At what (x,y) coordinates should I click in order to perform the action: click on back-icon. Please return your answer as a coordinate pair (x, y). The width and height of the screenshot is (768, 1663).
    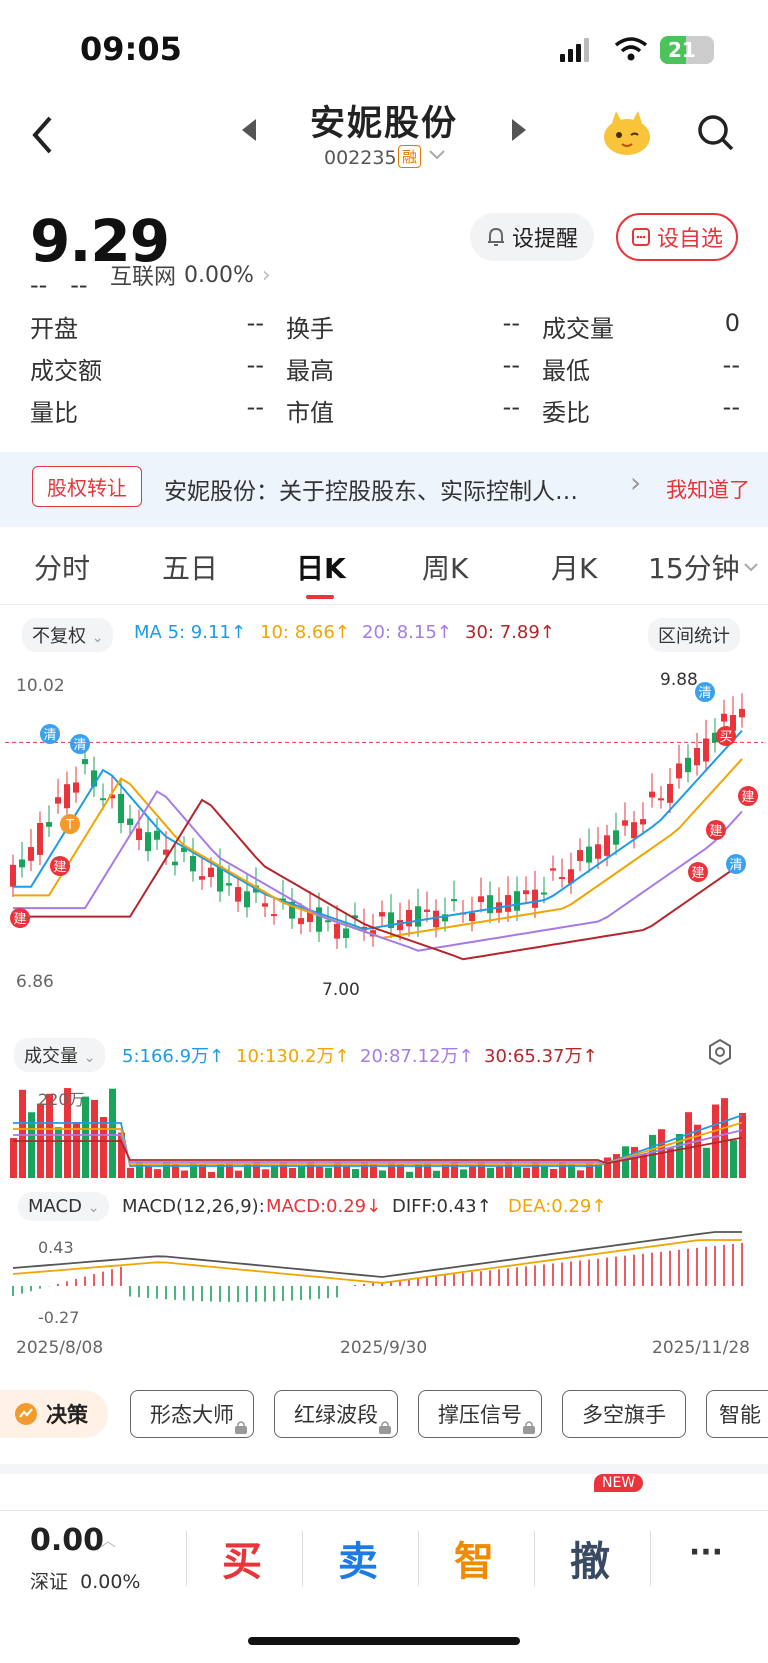
    Looking at the image, I should click on (43, 135).